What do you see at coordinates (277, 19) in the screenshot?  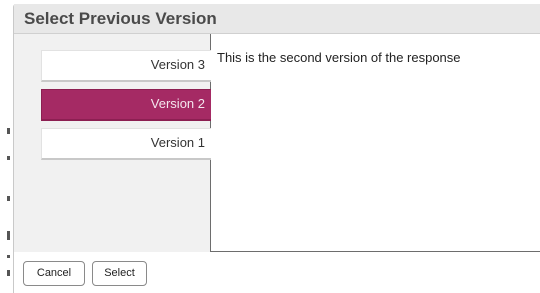 I see `dialog-title-bar: Select Previous Version` at bounding box center [277, 19].